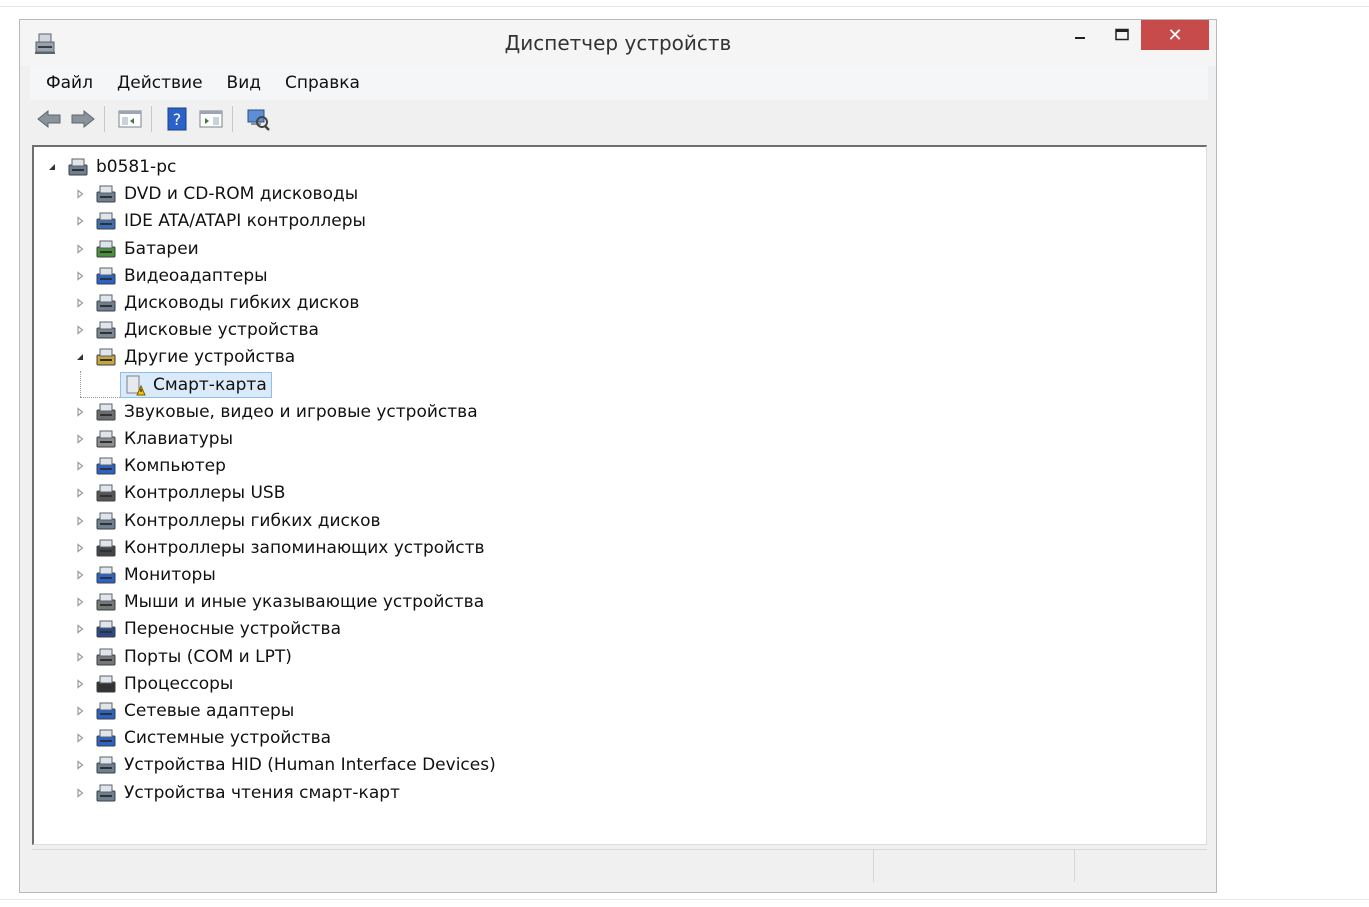 Image resolution: width=1369 pixels, height=907 pixels. I want to click on action-pane-button, so click(211, 119).